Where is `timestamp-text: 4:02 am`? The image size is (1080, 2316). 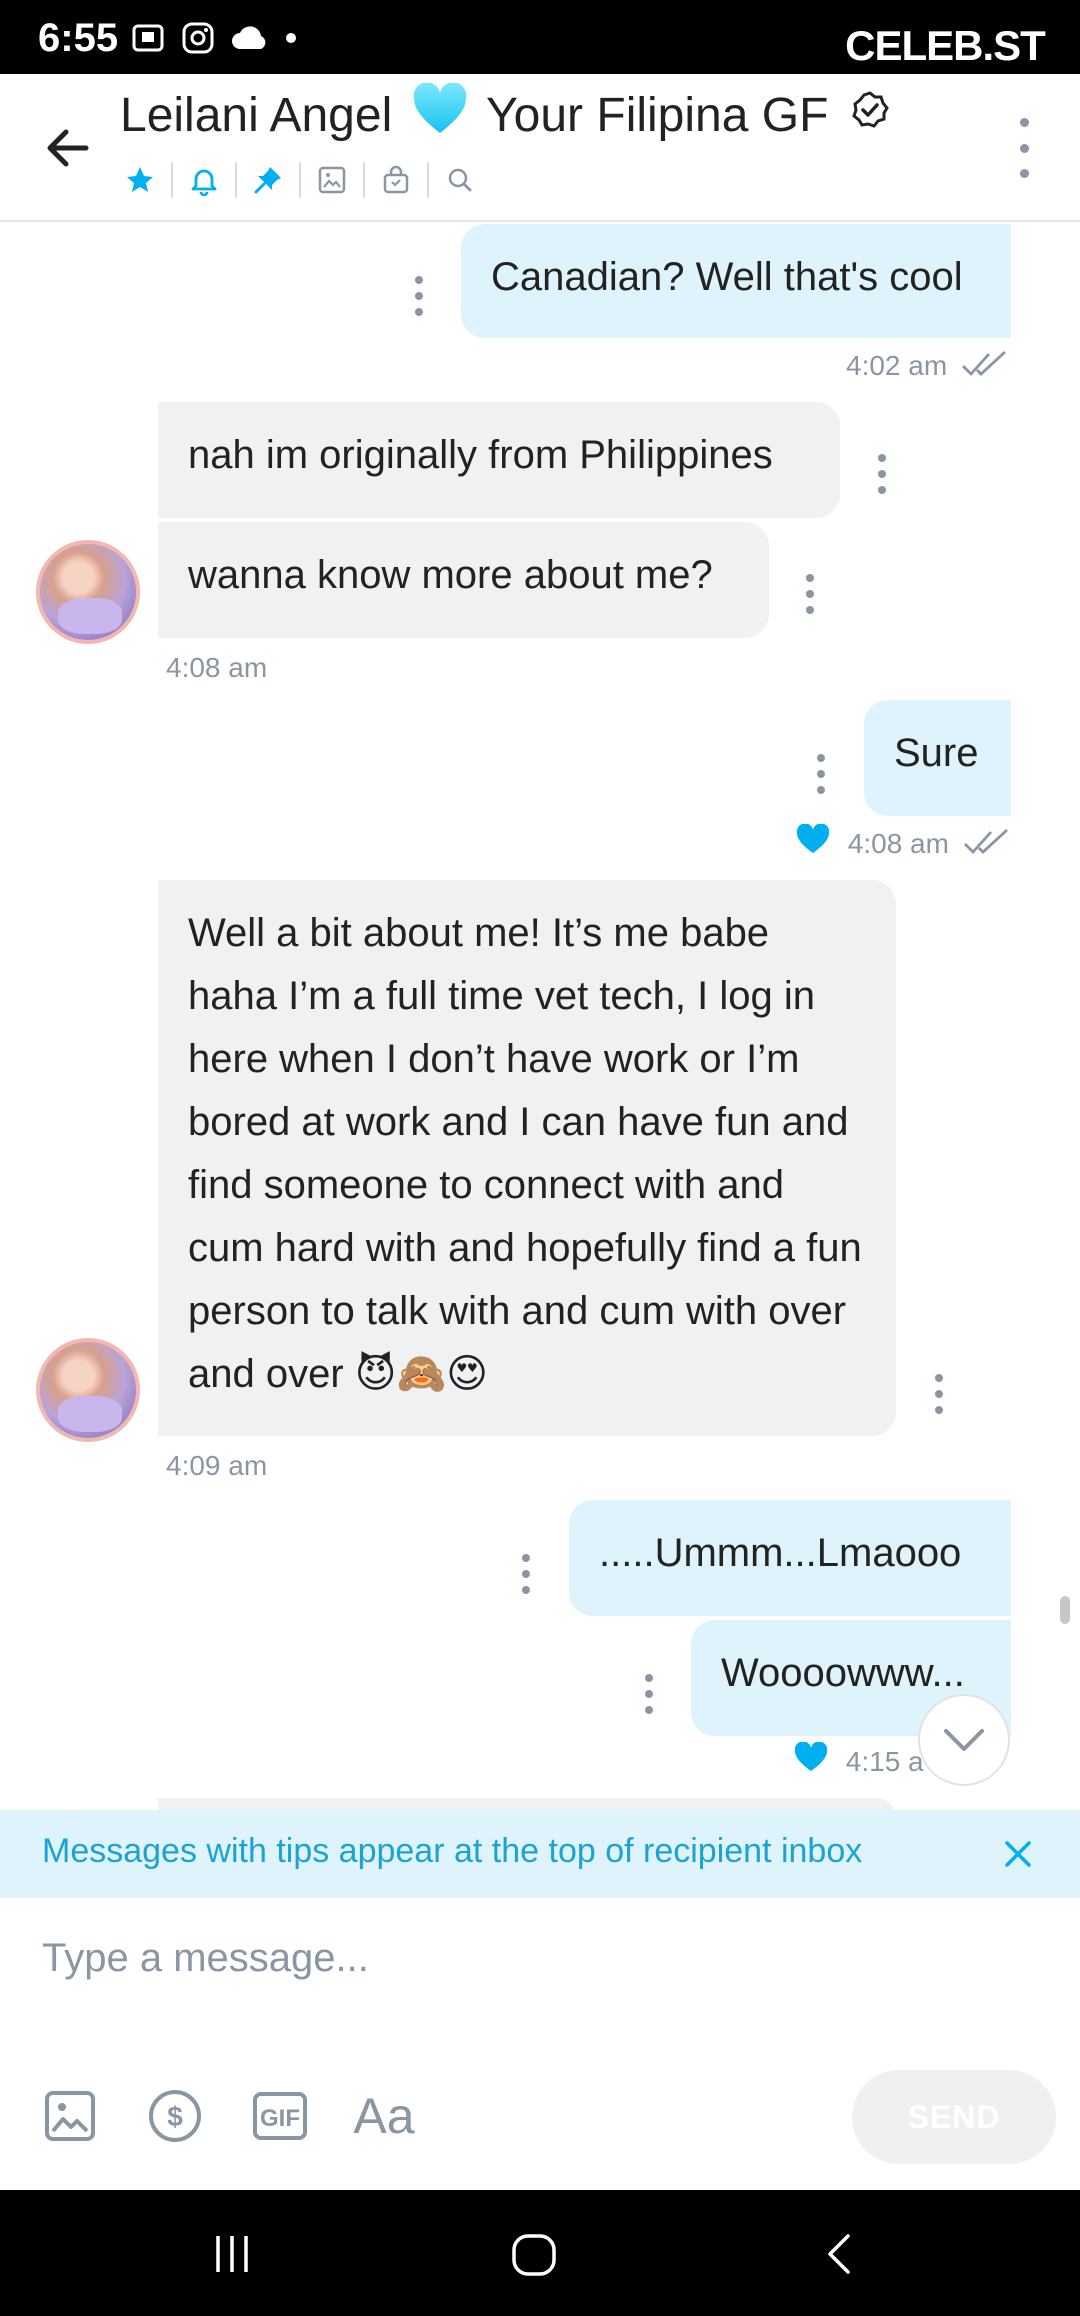
timestamp-text: 4:02 am is located at coordinates (897, 365).